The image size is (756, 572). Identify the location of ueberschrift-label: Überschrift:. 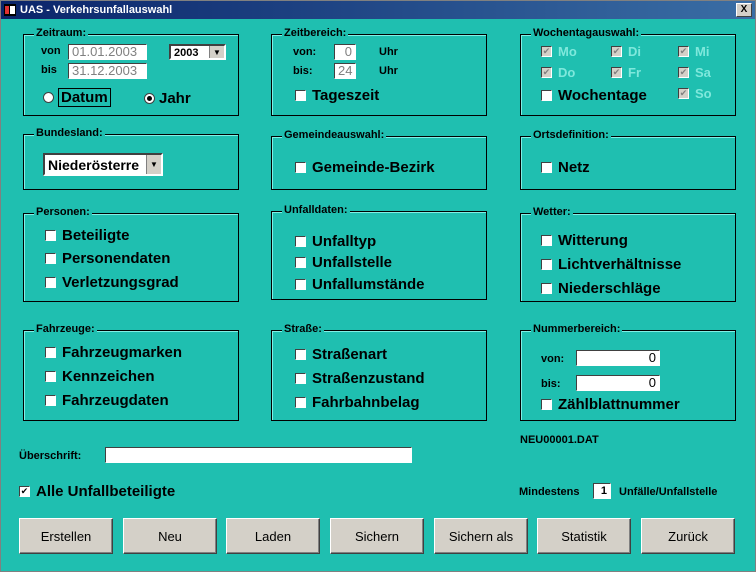
(50, 456).